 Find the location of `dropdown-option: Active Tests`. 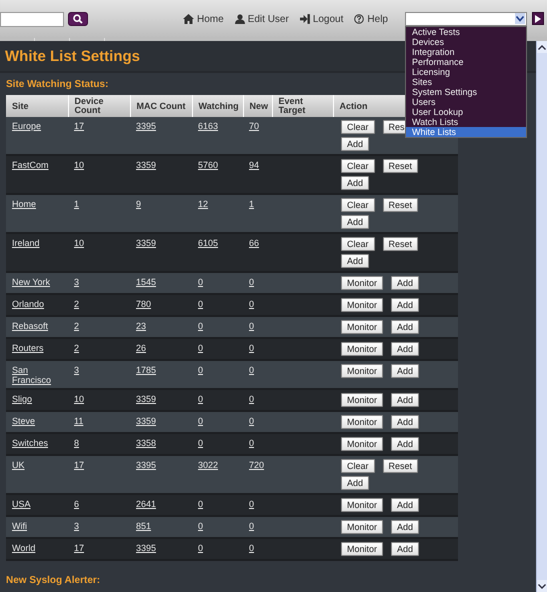

dropdown-option: Active Tests is located at coordinates (466, 32).